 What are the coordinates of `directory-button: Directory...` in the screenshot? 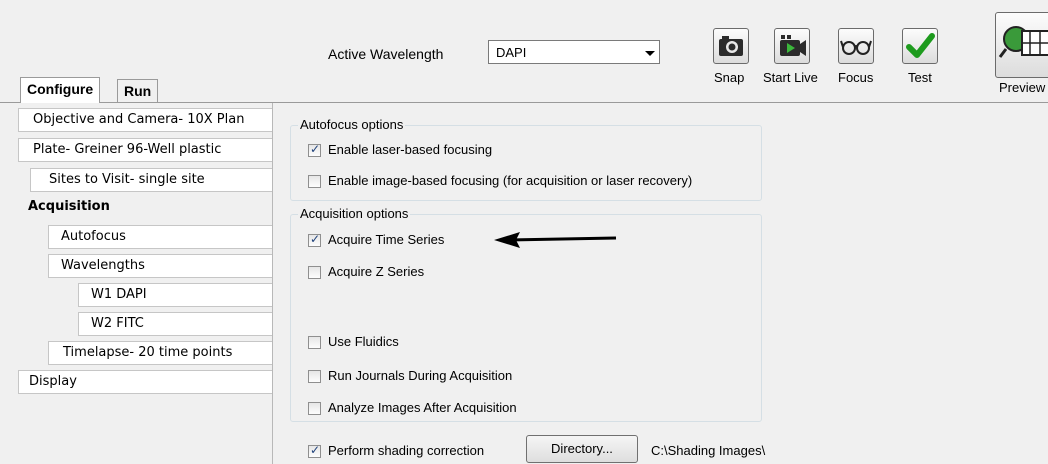 It's located at (582, 449).